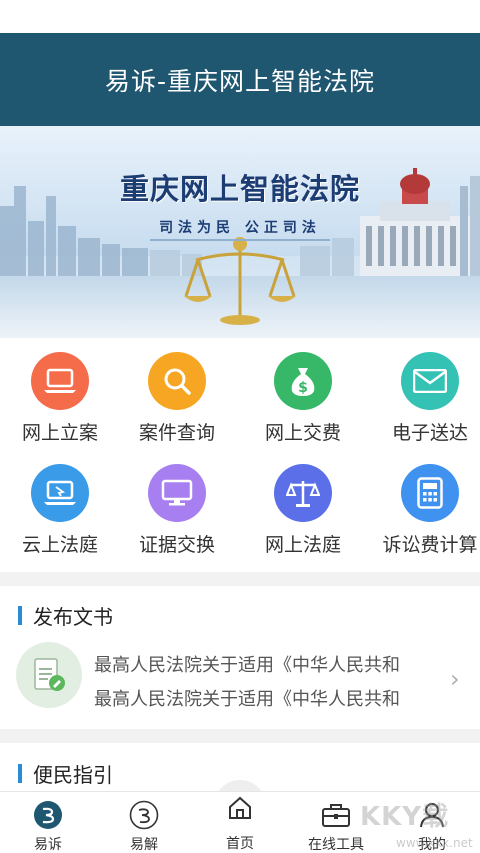 The image size is (480, 853). I want to click on tab-yisu: 易诉, so click(48, 822).